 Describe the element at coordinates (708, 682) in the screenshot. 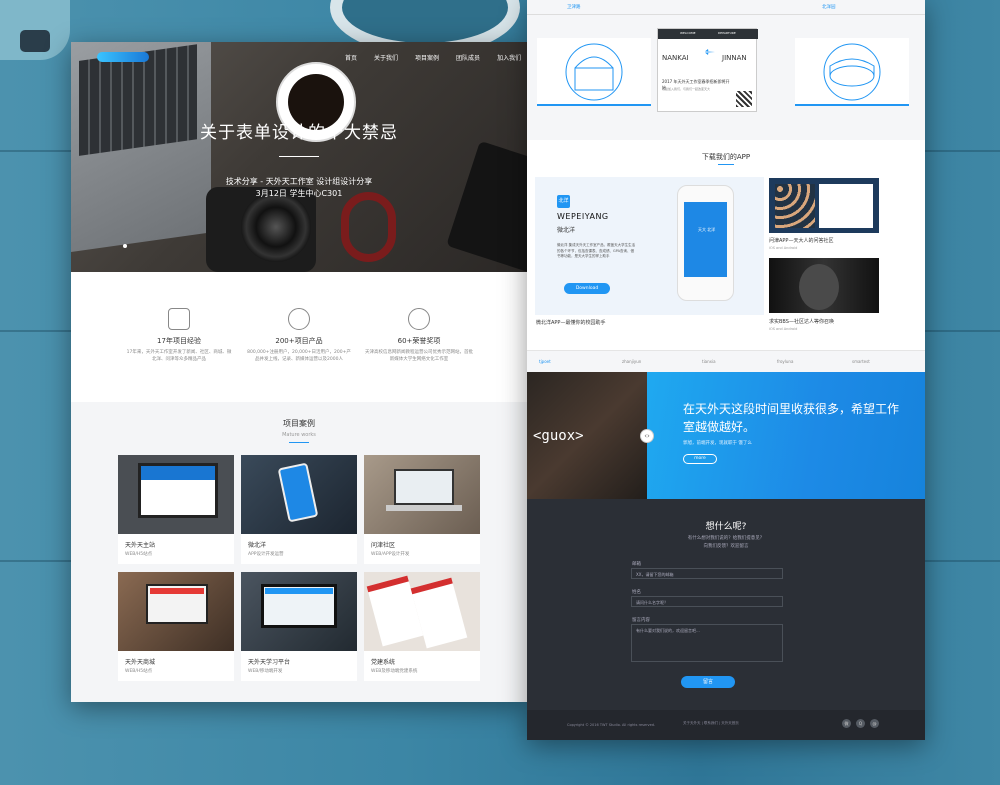

I see `submit-button: 留言` at that location.